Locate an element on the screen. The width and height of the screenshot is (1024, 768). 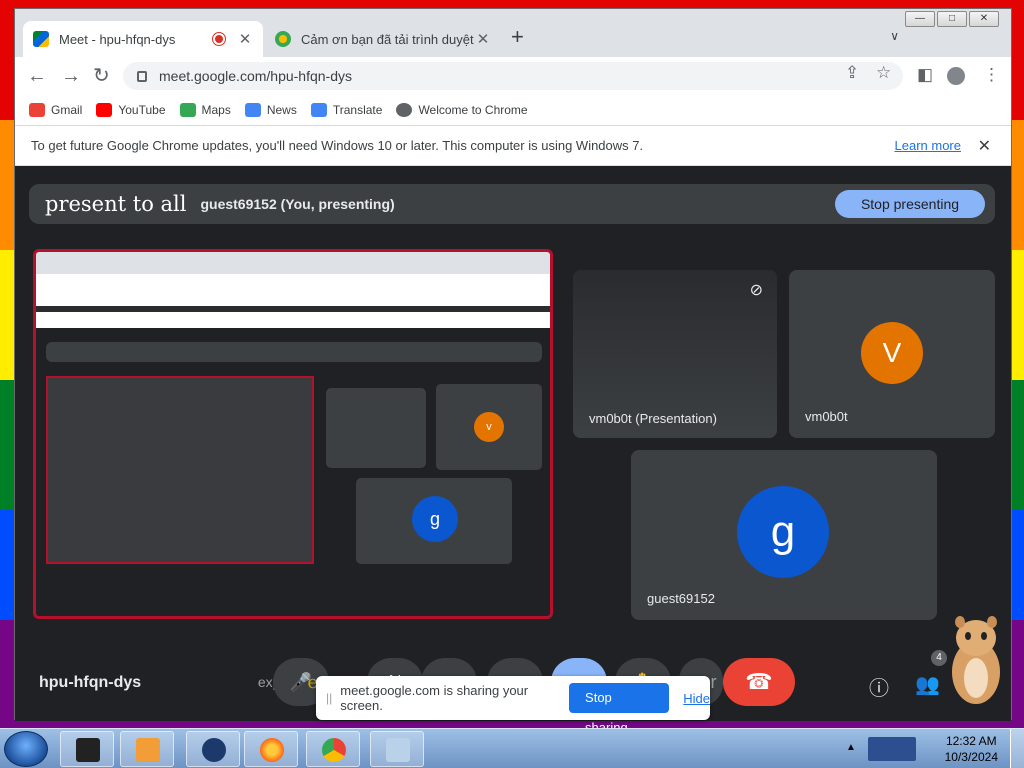
reload-icon: ↻ is located at coordinates (101, 76).